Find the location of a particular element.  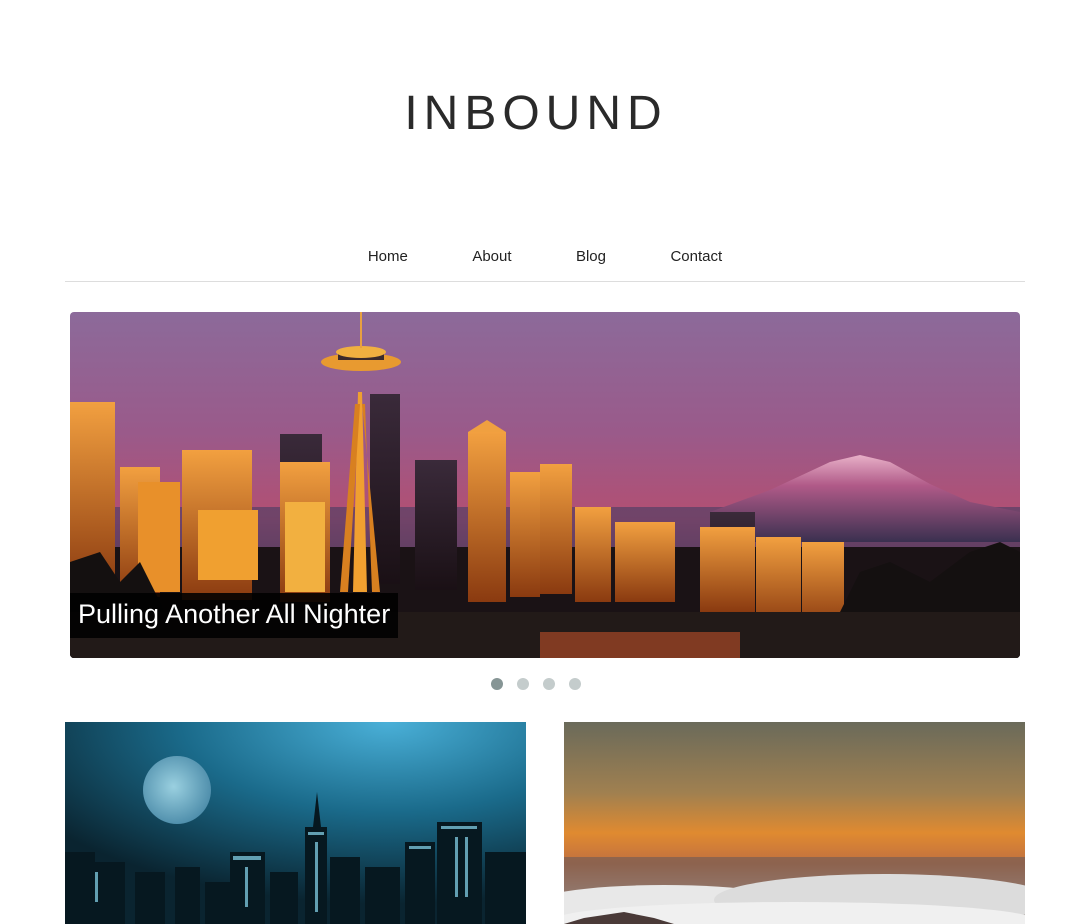

nav-item-home: Home is located at coordinates (388, 256).